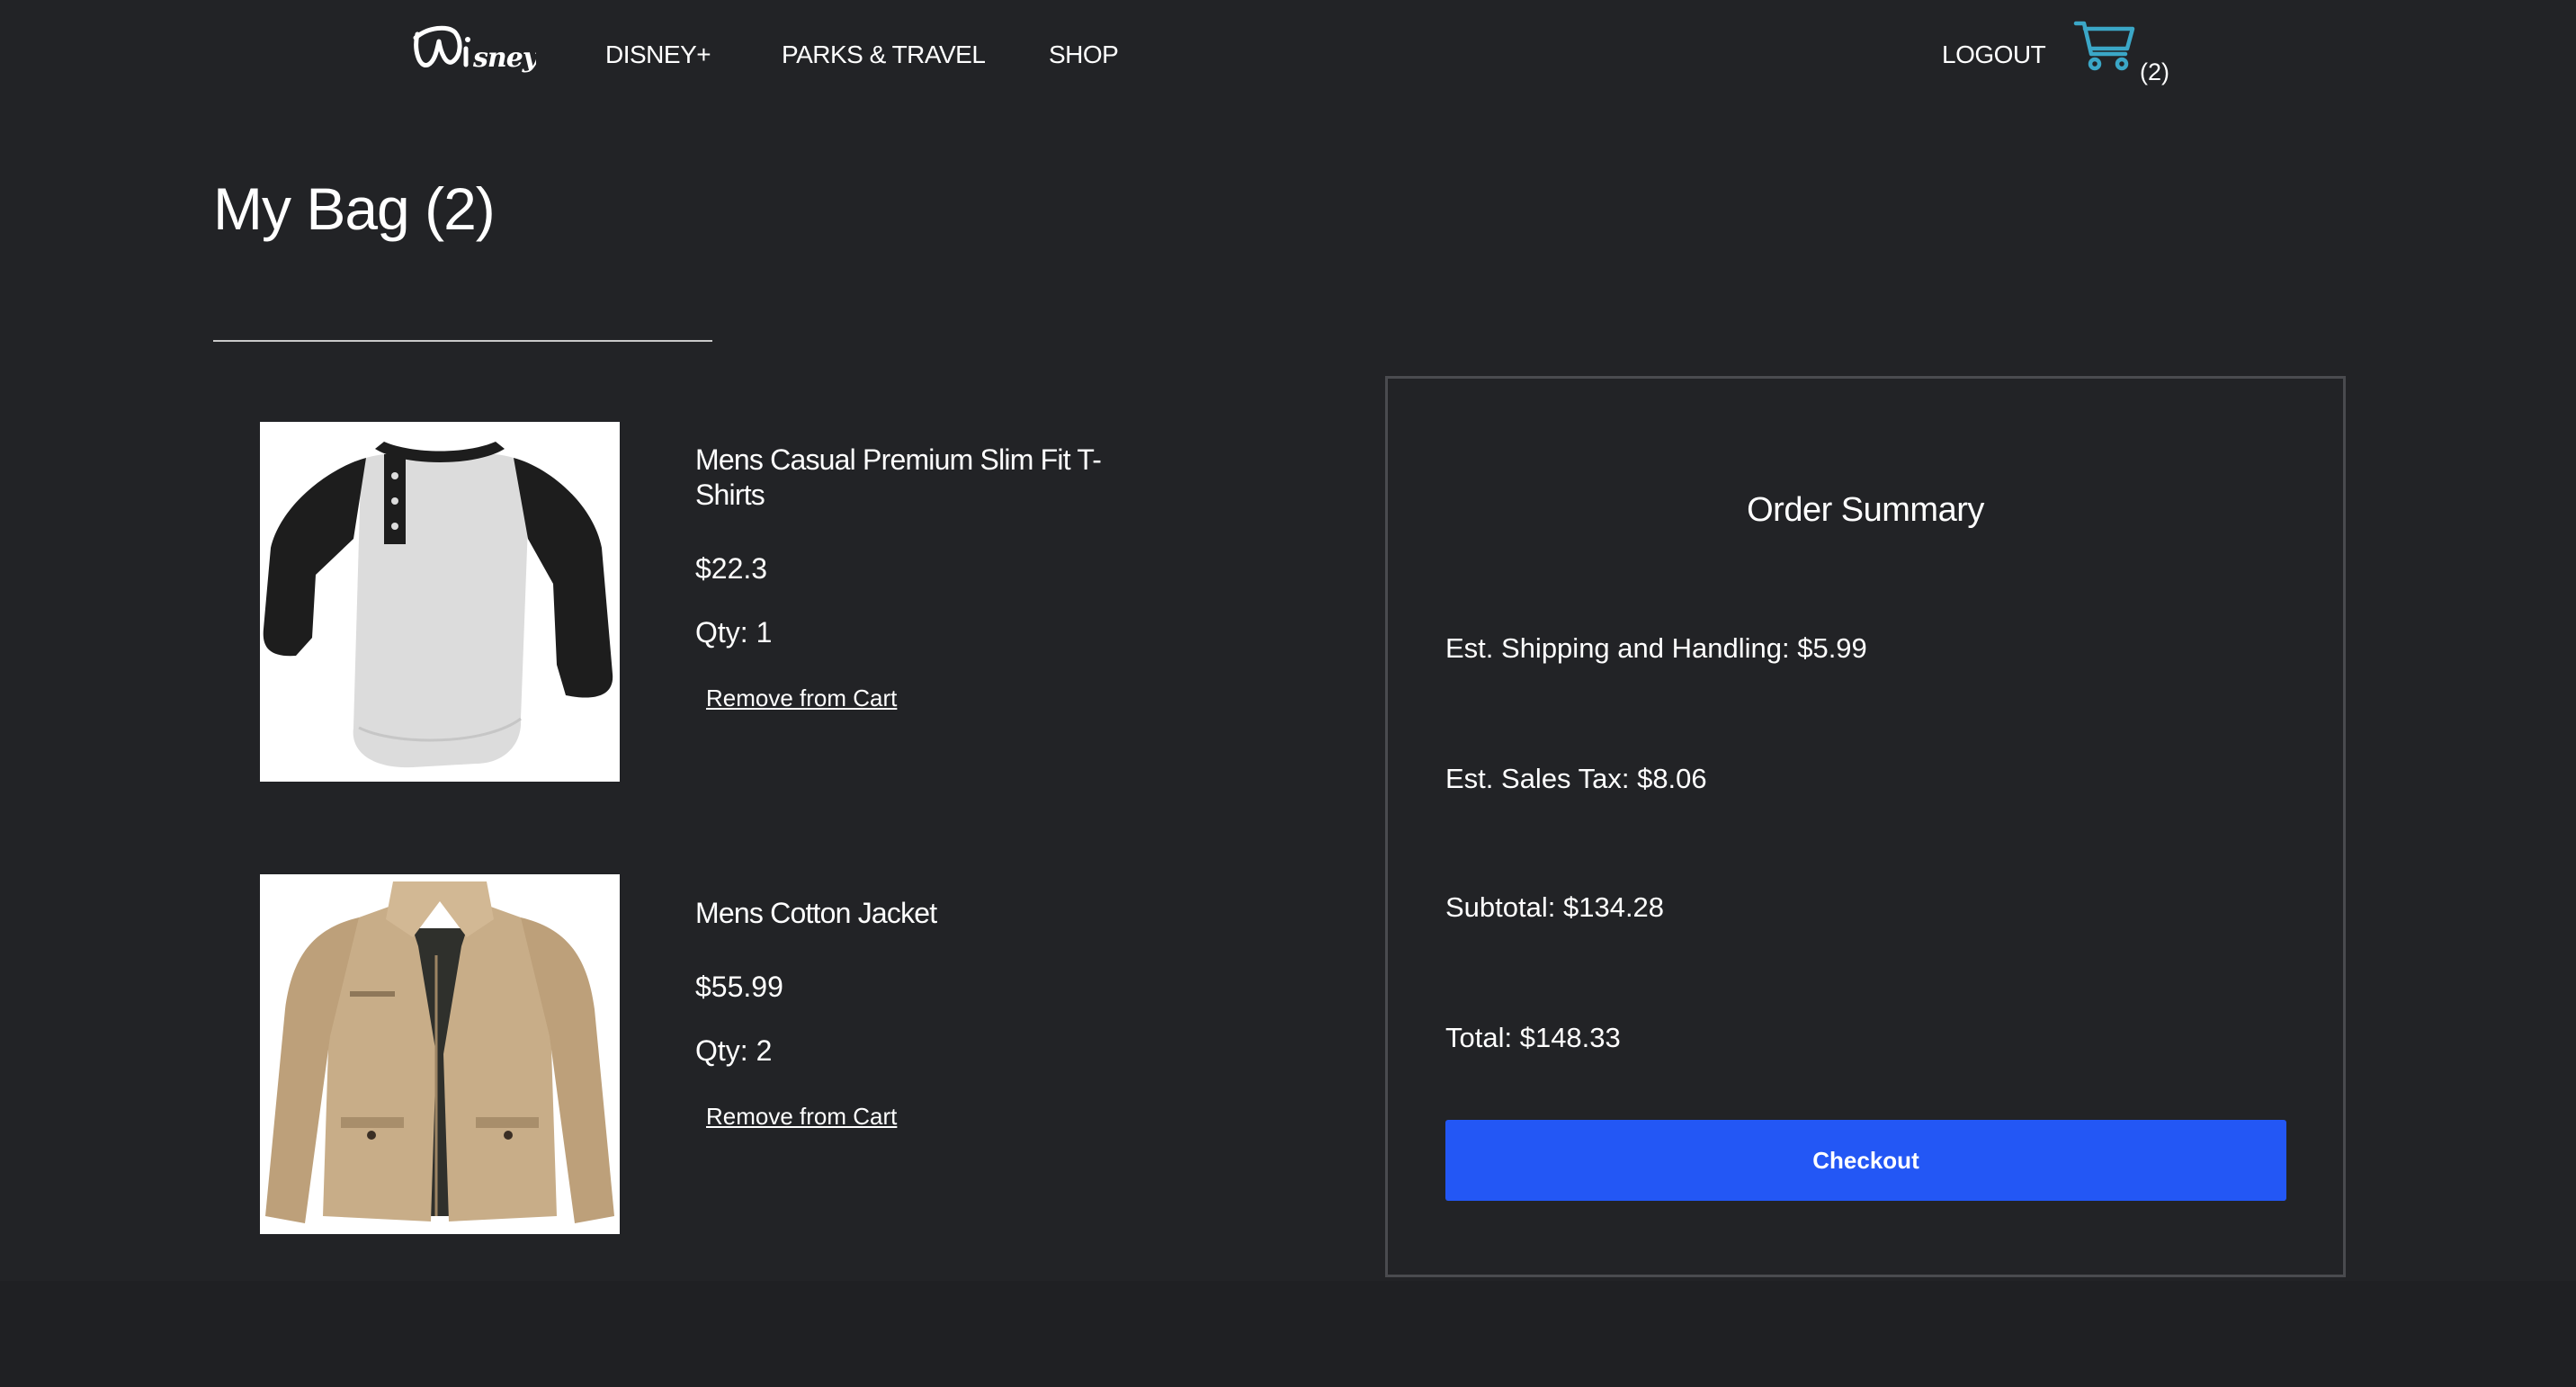 This screenshot has width=2576, height=1387. What do you see at coordinates (929, 478) in the screenshot?
I see `cart-item-name: Mens Casual Premium Slim Fit T-Shirts` at bounding box center [929, 478].